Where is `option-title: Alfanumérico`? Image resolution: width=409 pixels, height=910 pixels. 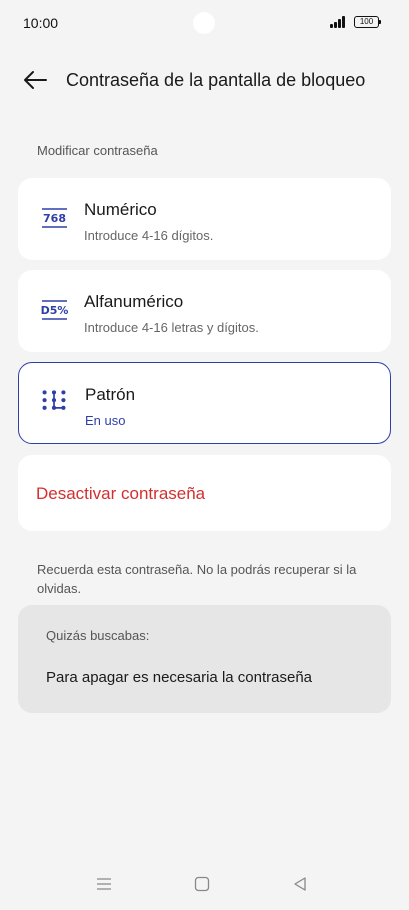 option-title: Alfanumérico is located at coordinates (134, 301).